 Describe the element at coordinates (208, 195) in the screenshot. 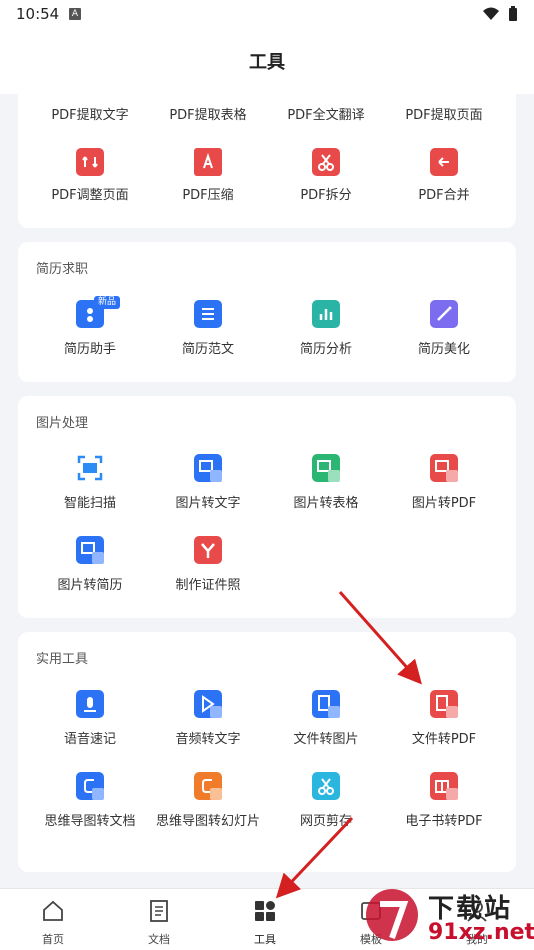

I see `tool-label: PDF压缩` at that location.